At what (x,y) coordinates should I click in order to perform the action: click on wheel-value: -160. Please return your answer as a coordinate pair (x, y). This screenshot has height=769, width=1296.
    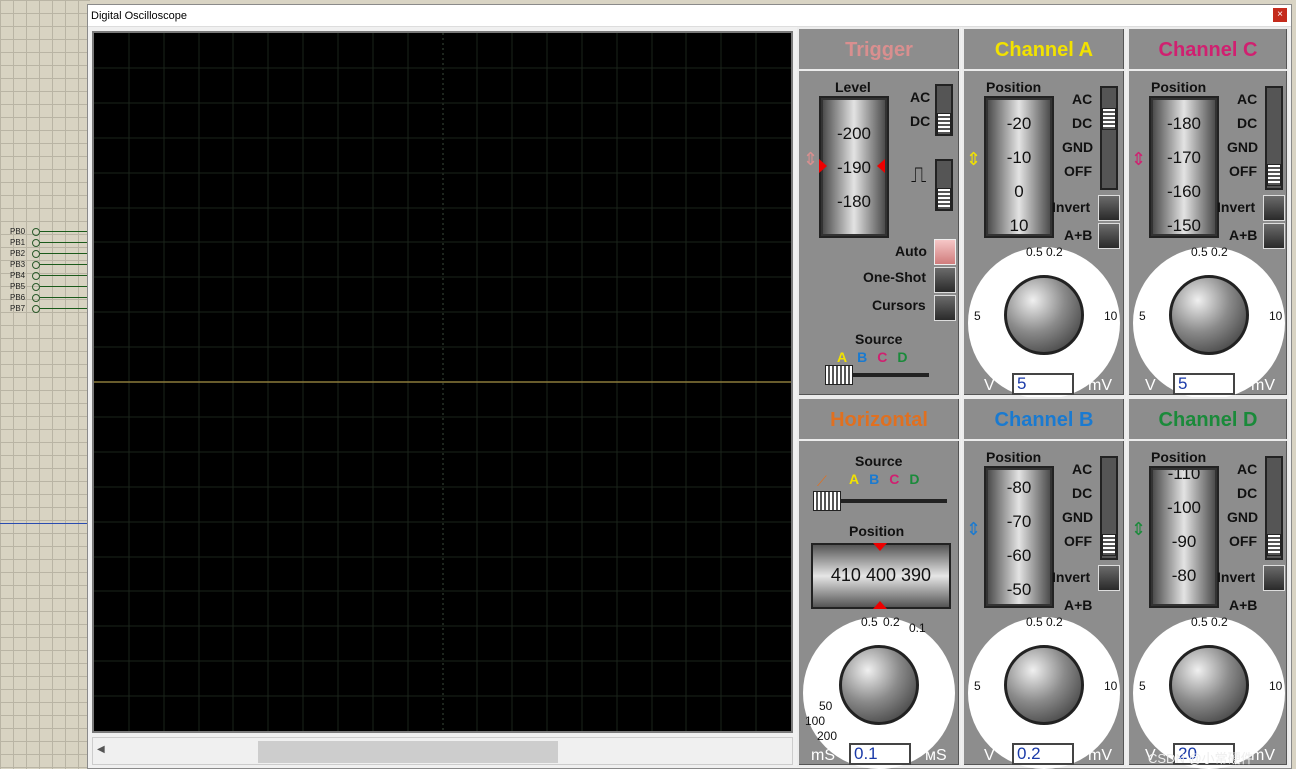
    Looking at the image, I should click on (1184, 191).